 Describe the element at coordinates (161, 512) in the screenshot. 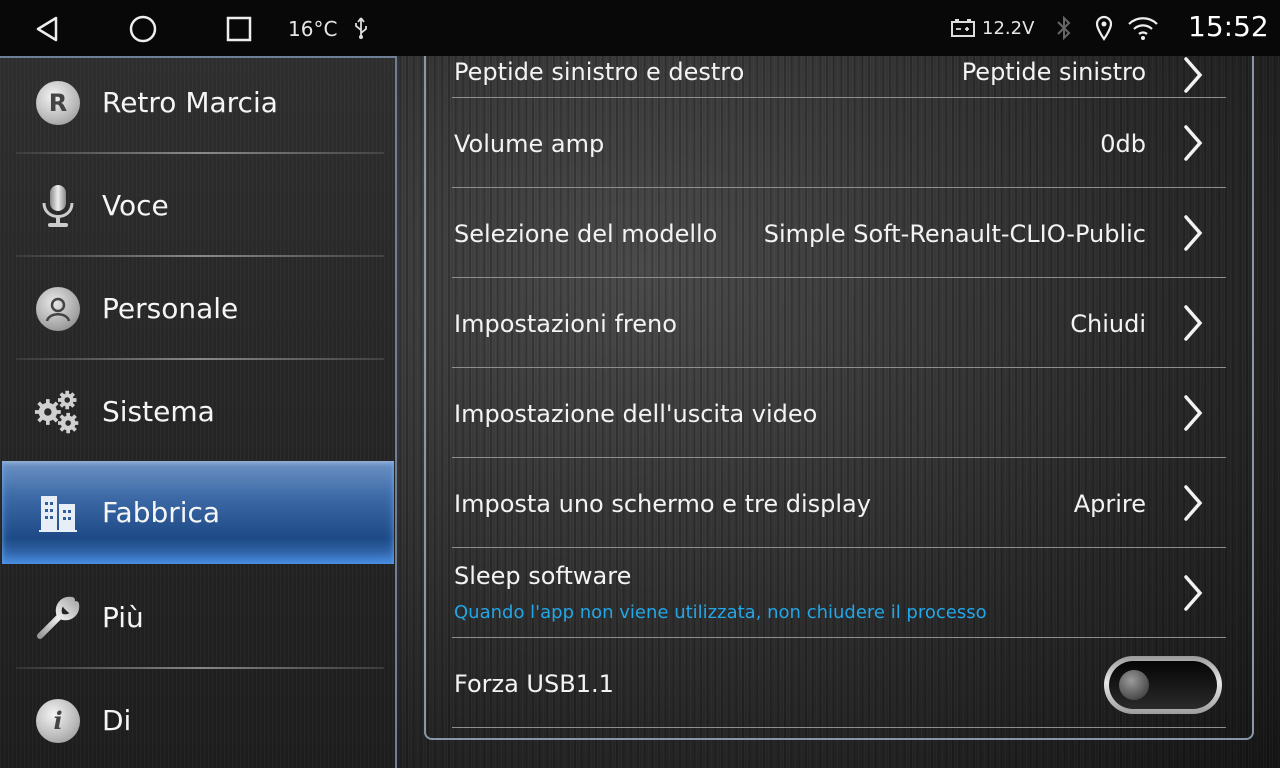

I see `sidebar-item-label: Fabbrica` at that location.